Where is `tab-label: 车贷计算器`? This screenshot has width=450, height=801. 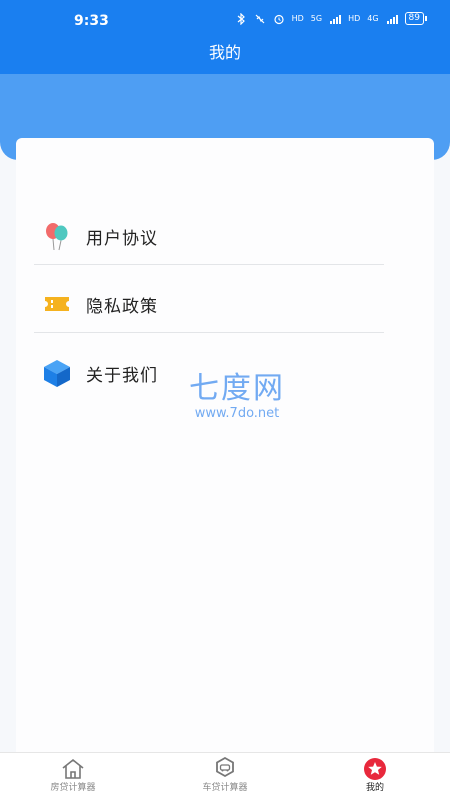
tab-label: 车贷计算器 is located at coordinates (225, 788).